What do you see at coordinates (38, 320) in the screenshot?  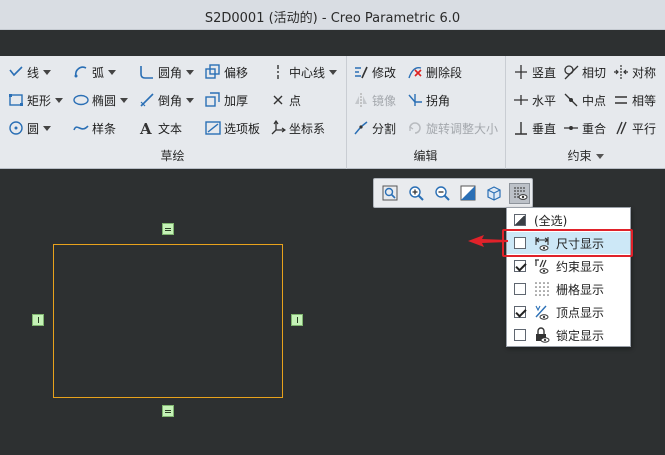 I see `vertical-constraint-glyph-left` at bounding box center [38, 320].